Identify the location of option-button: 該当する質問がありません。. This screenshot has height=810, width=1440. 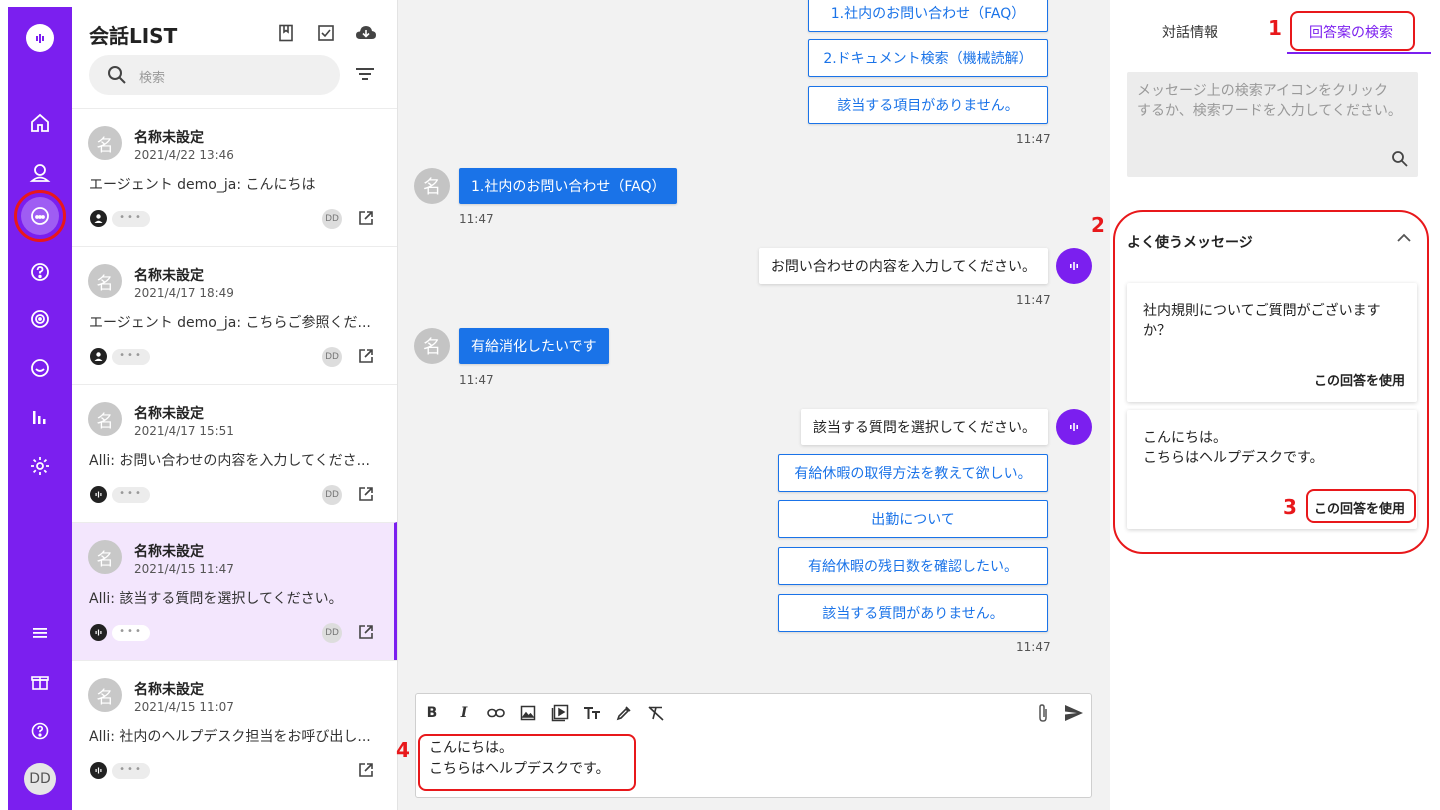
(913, 613).